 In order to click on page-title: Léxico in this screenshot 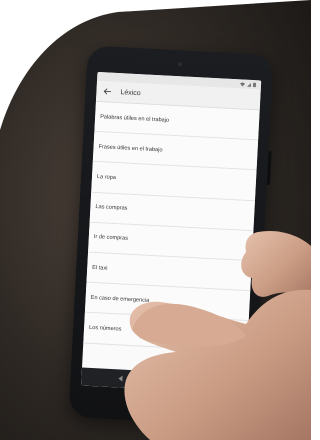, I will do `click(130, 92)`.